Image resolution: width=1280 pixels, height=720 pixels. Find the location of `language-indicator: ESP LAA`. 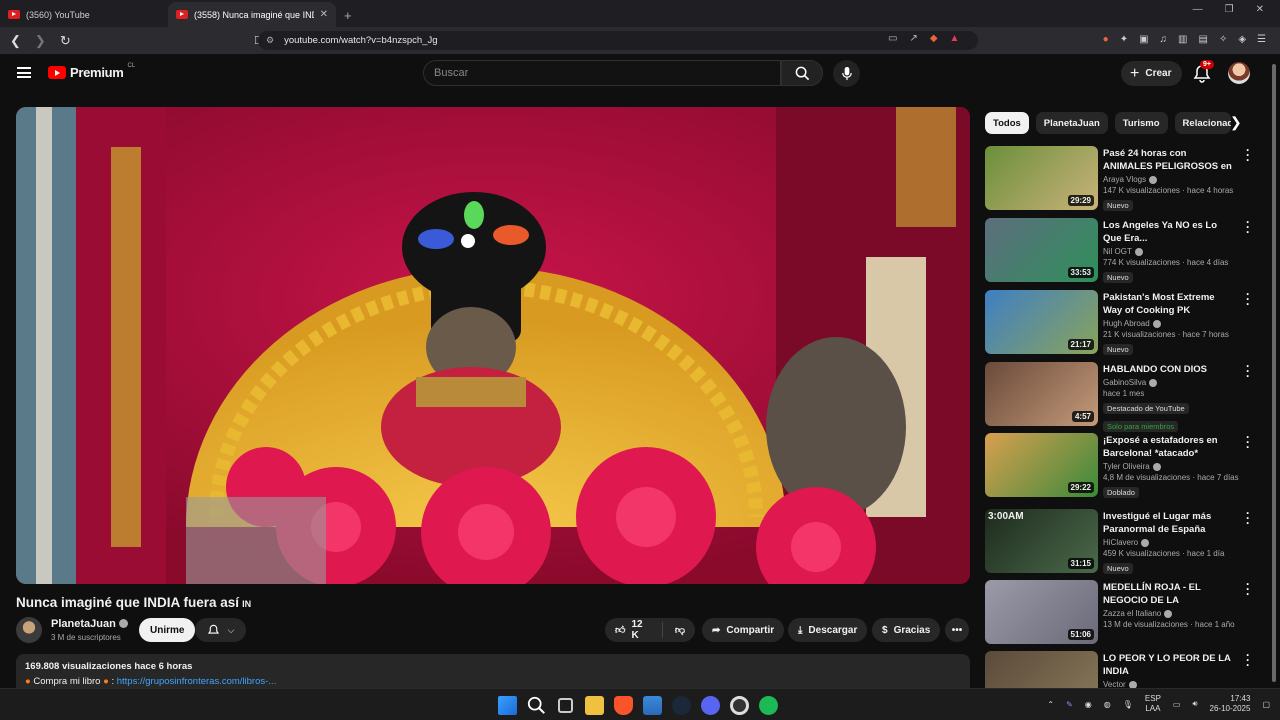

language-indicator: ESP LAA is located at coordinates (1153, 704).